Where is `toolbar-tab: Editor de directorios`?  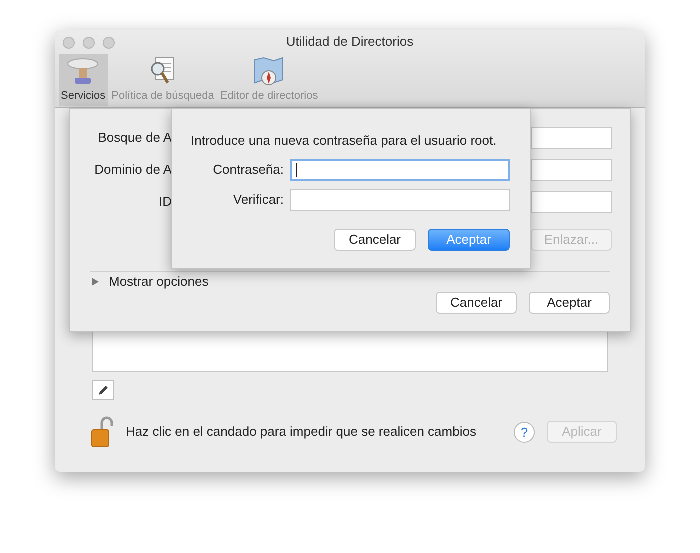
toolbar-tab: Editor de directorios is located at coordinates (269, 80).